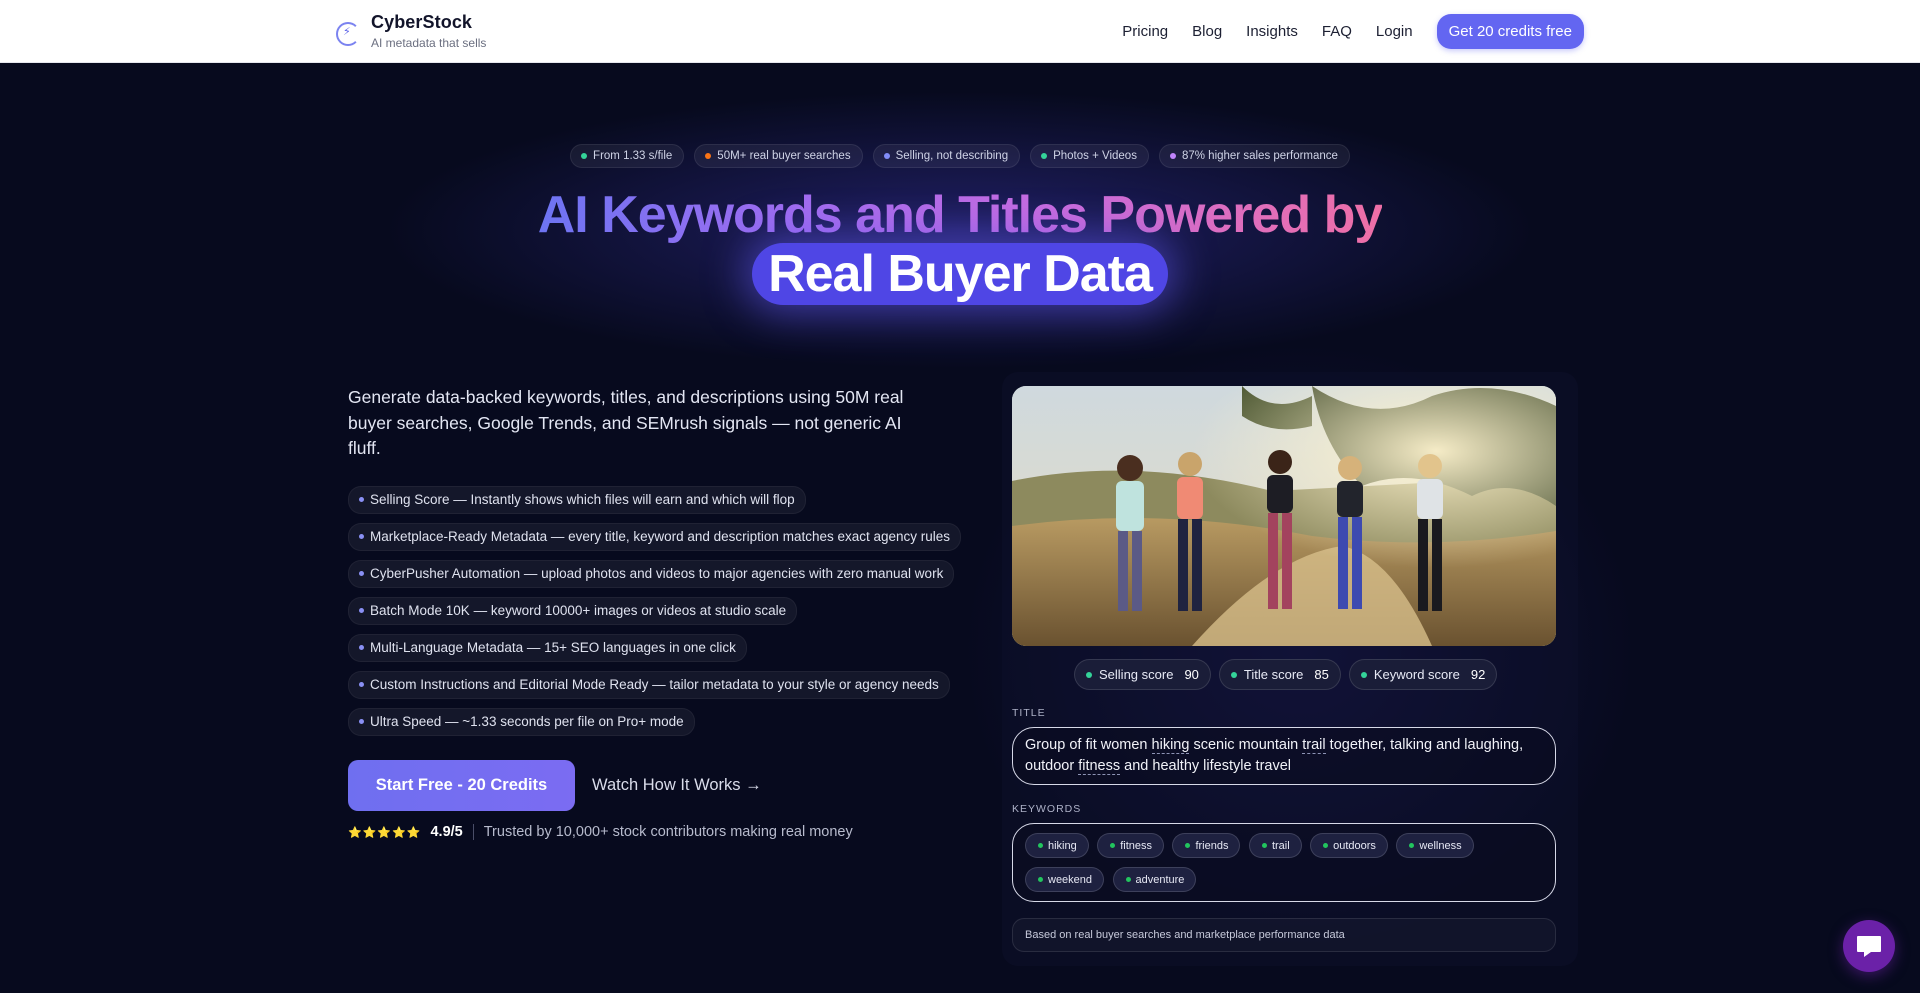 This screenshot has width=1920, height=993. What do you see at coordinates (1062, 845) in the screenshot?
I see `keyword-text: hiking` at bounding box center [1062, 845].